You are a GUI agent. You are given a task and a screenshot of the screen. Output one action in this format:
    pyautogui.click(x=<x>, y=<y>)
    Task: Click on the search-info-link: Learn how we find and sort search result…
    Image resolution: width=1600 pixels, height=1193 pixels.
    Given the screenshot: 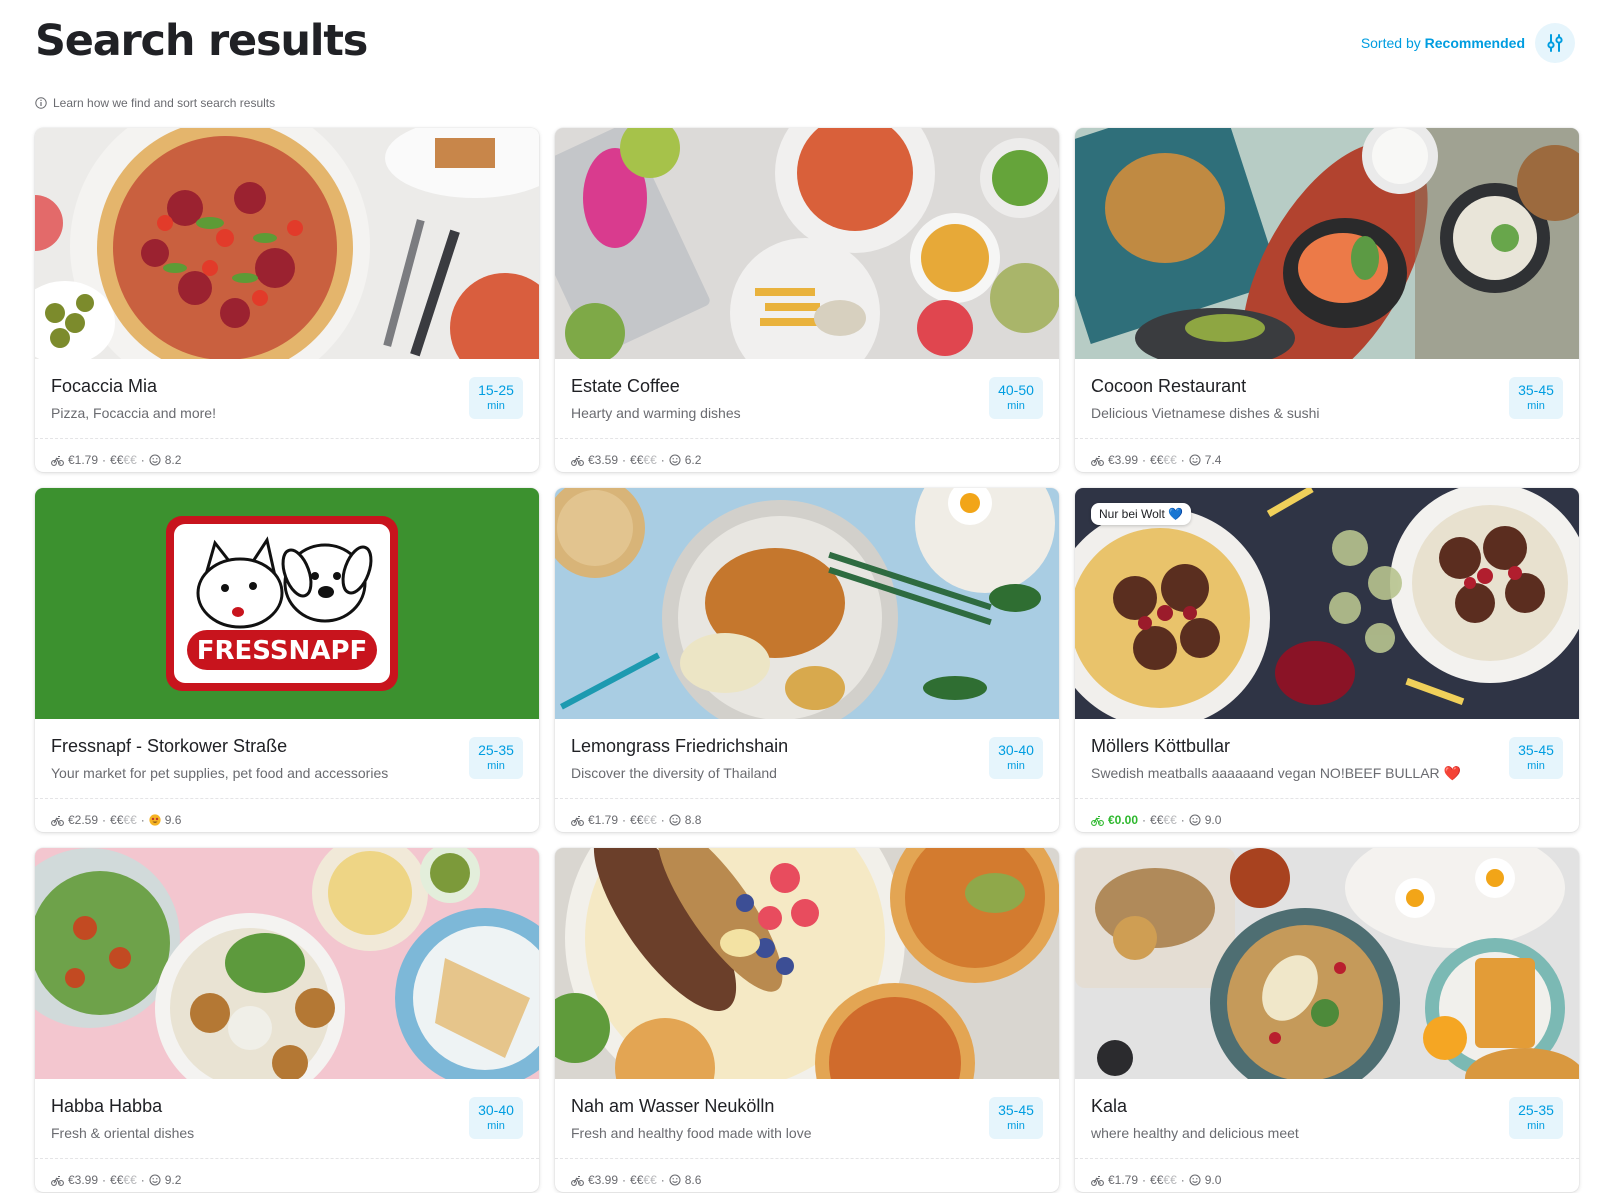 What is the action you would take?
    pyautogui.click(x=155, y=103)
    